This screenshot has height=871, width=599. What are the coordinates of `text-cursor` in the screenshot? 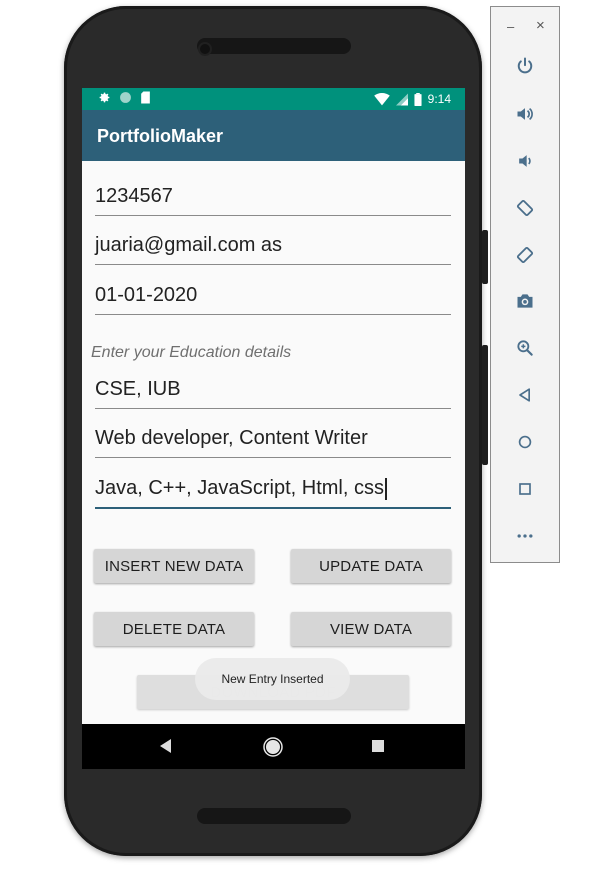 It's located at (385, 488).